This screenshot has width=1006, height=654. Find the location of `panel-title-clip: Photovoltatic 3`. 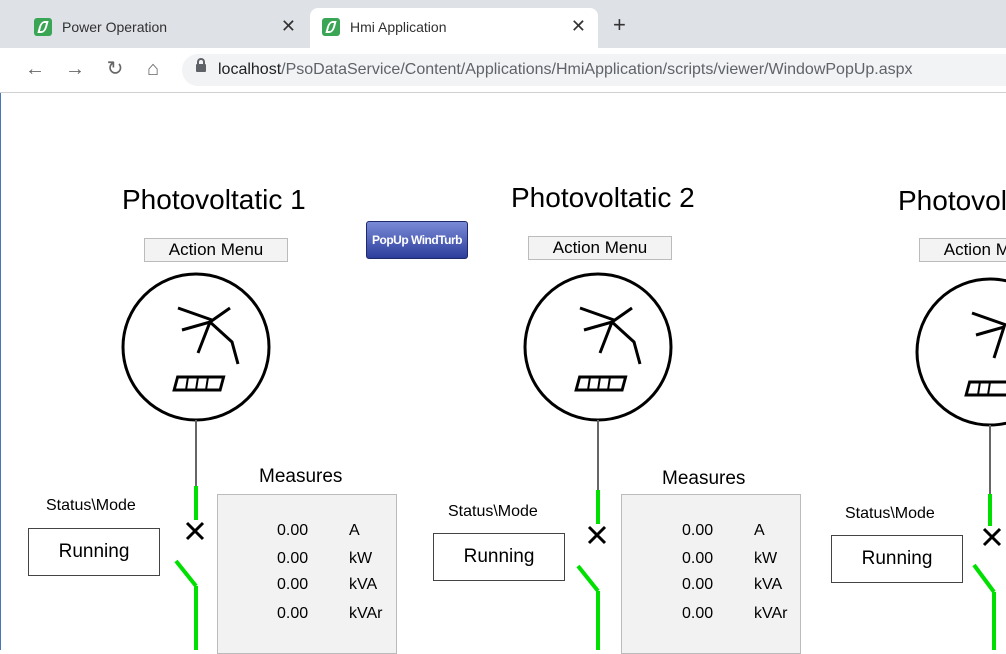

panel-title-clip: Photovoltatic 3 is located at coordinates (952, 205).